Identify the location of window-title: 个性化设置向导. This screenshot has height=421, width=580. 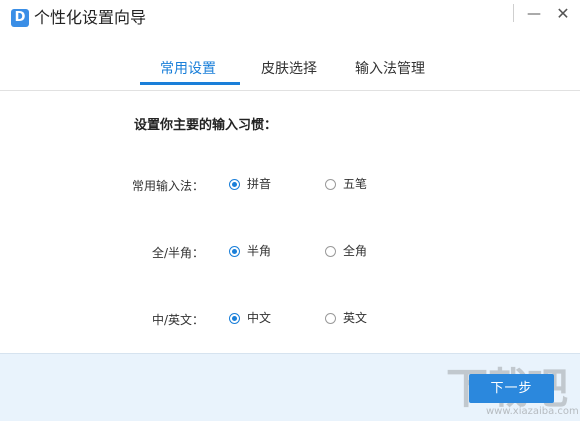
(90, 17).